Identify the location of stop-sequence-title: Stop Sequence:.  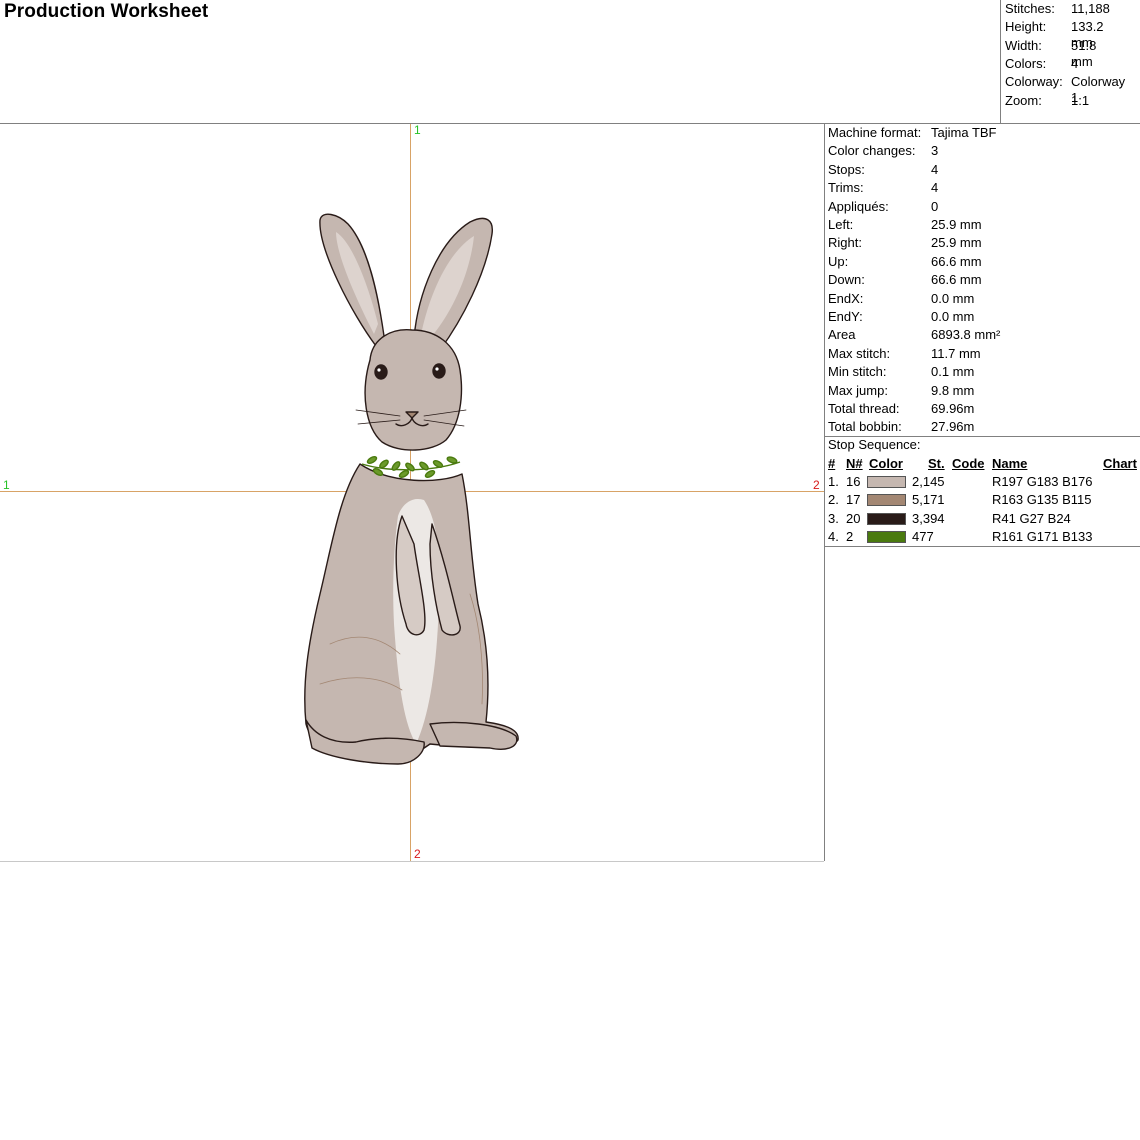
(874, 444).